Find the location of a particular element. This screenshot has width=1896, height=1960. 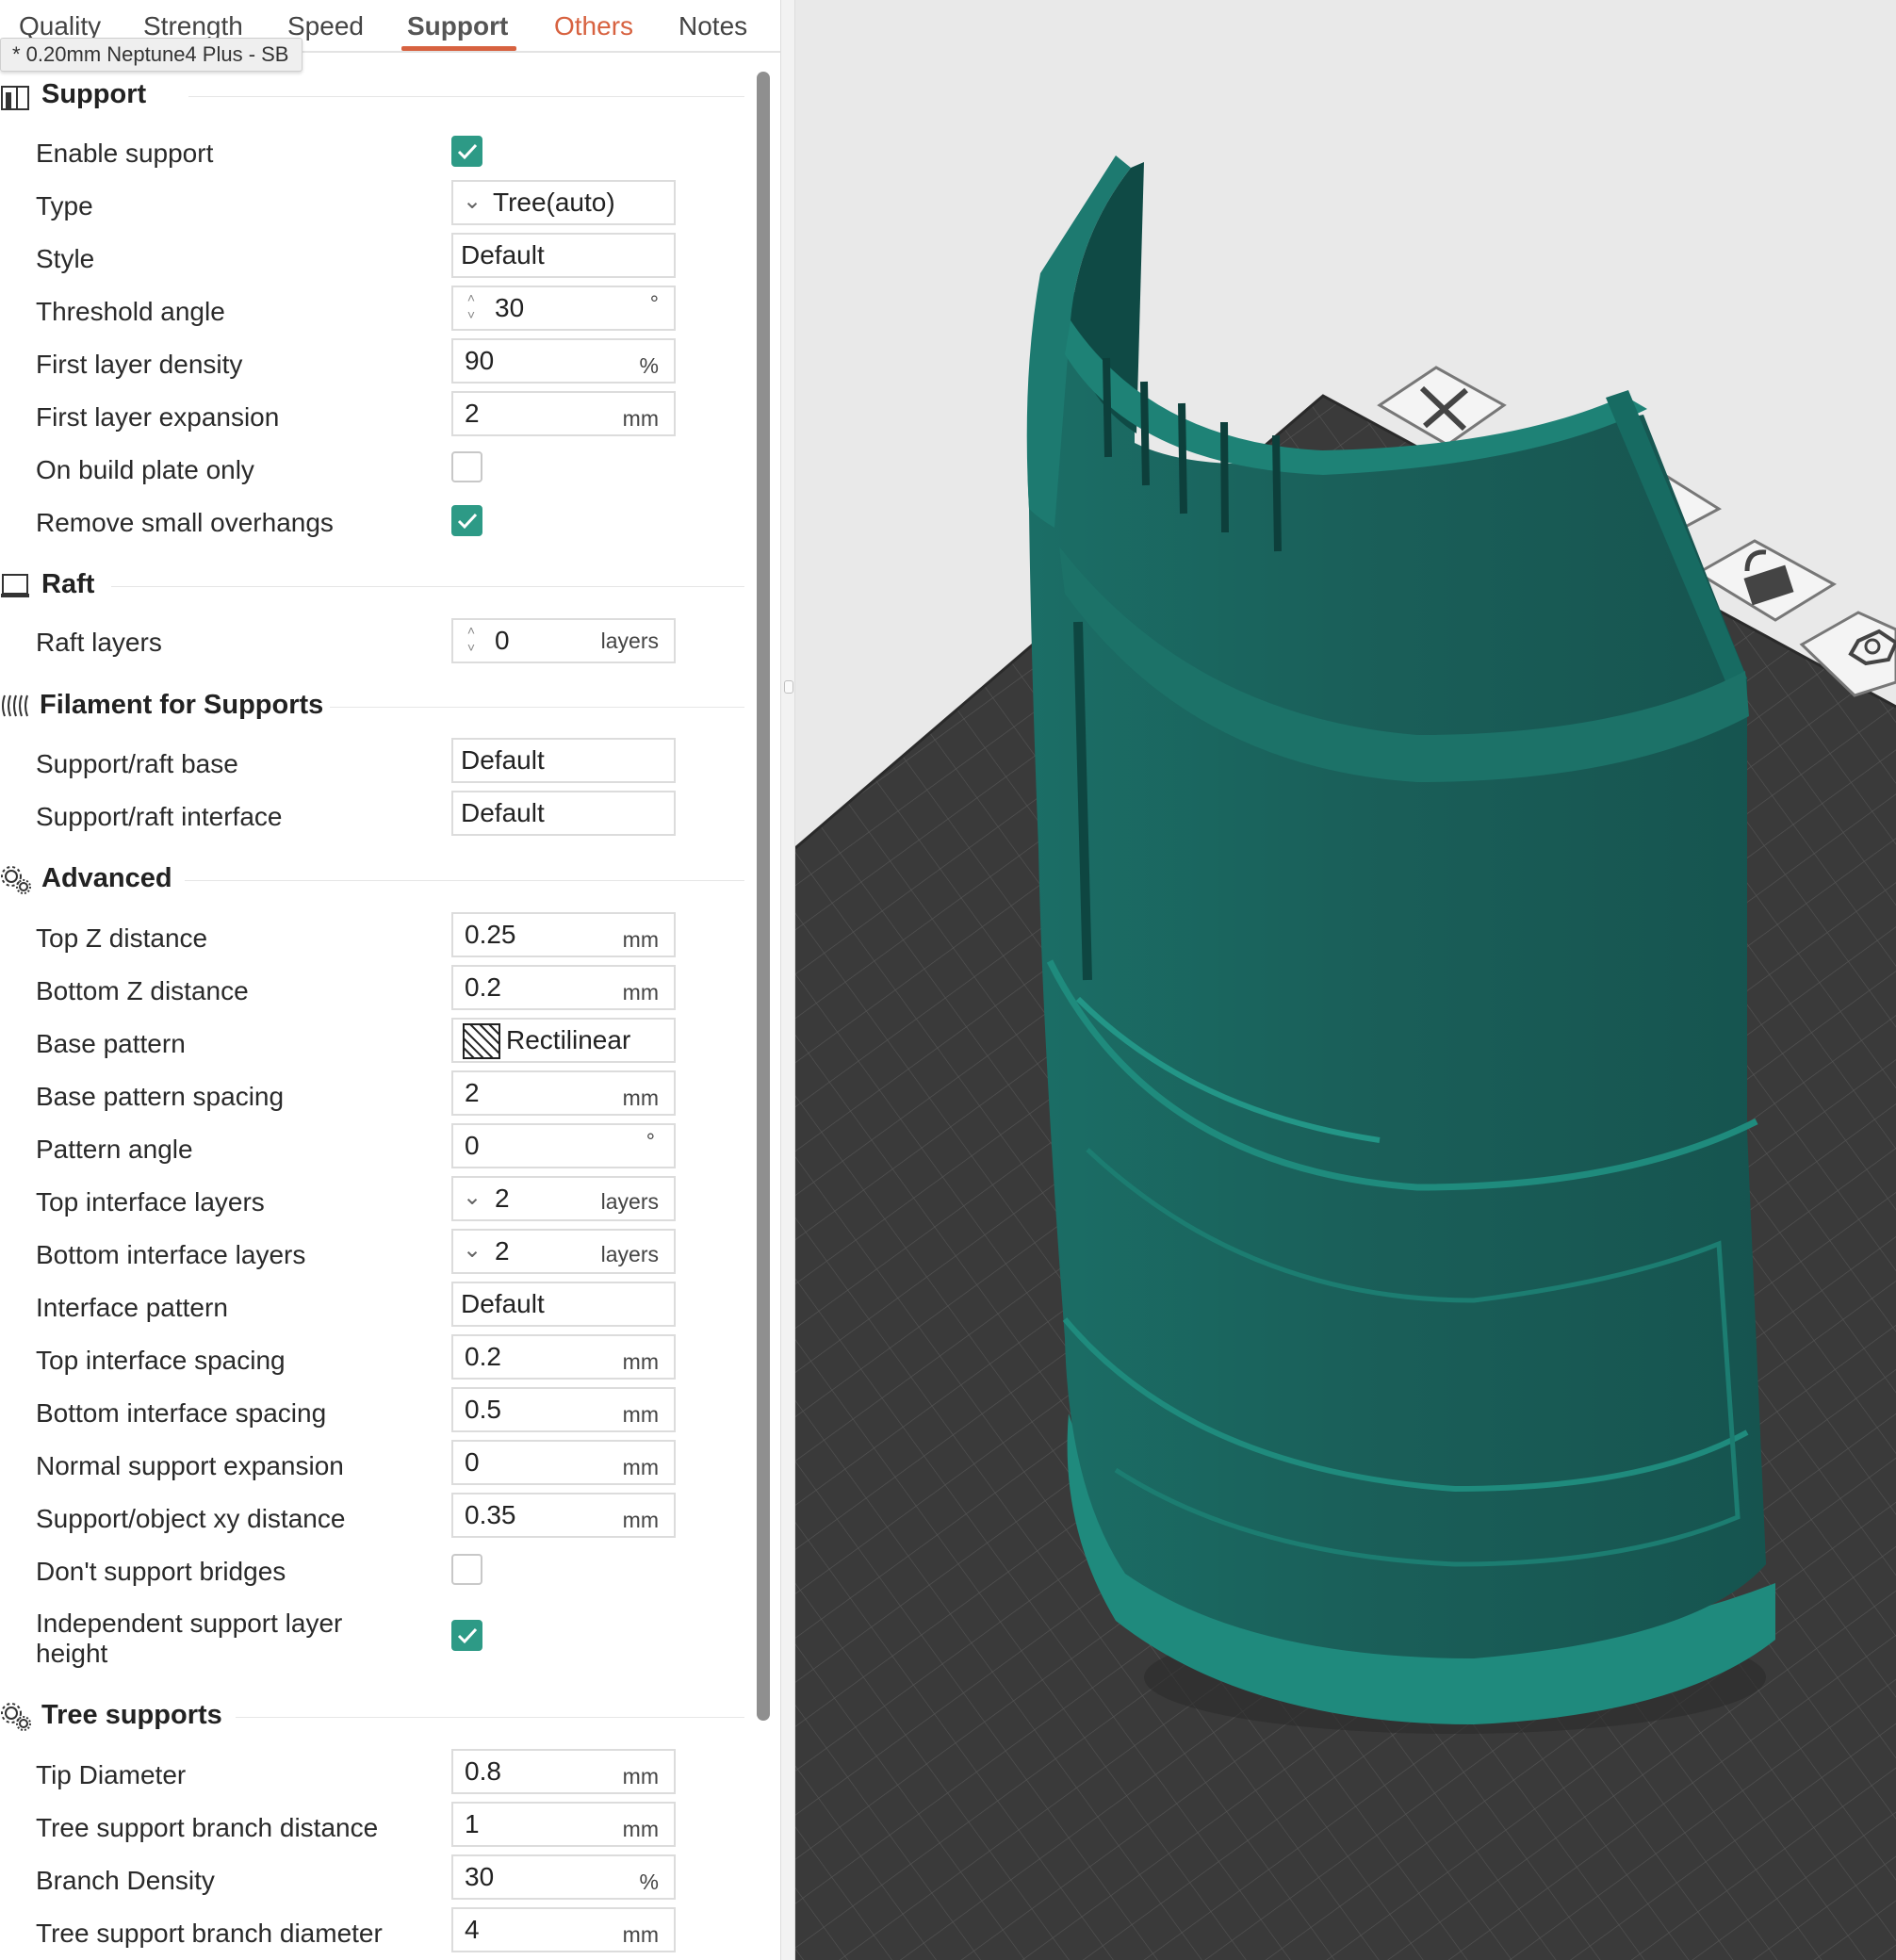

top-interface-spacing-label: Top interface spacing is located at coordinates (161, 1360).